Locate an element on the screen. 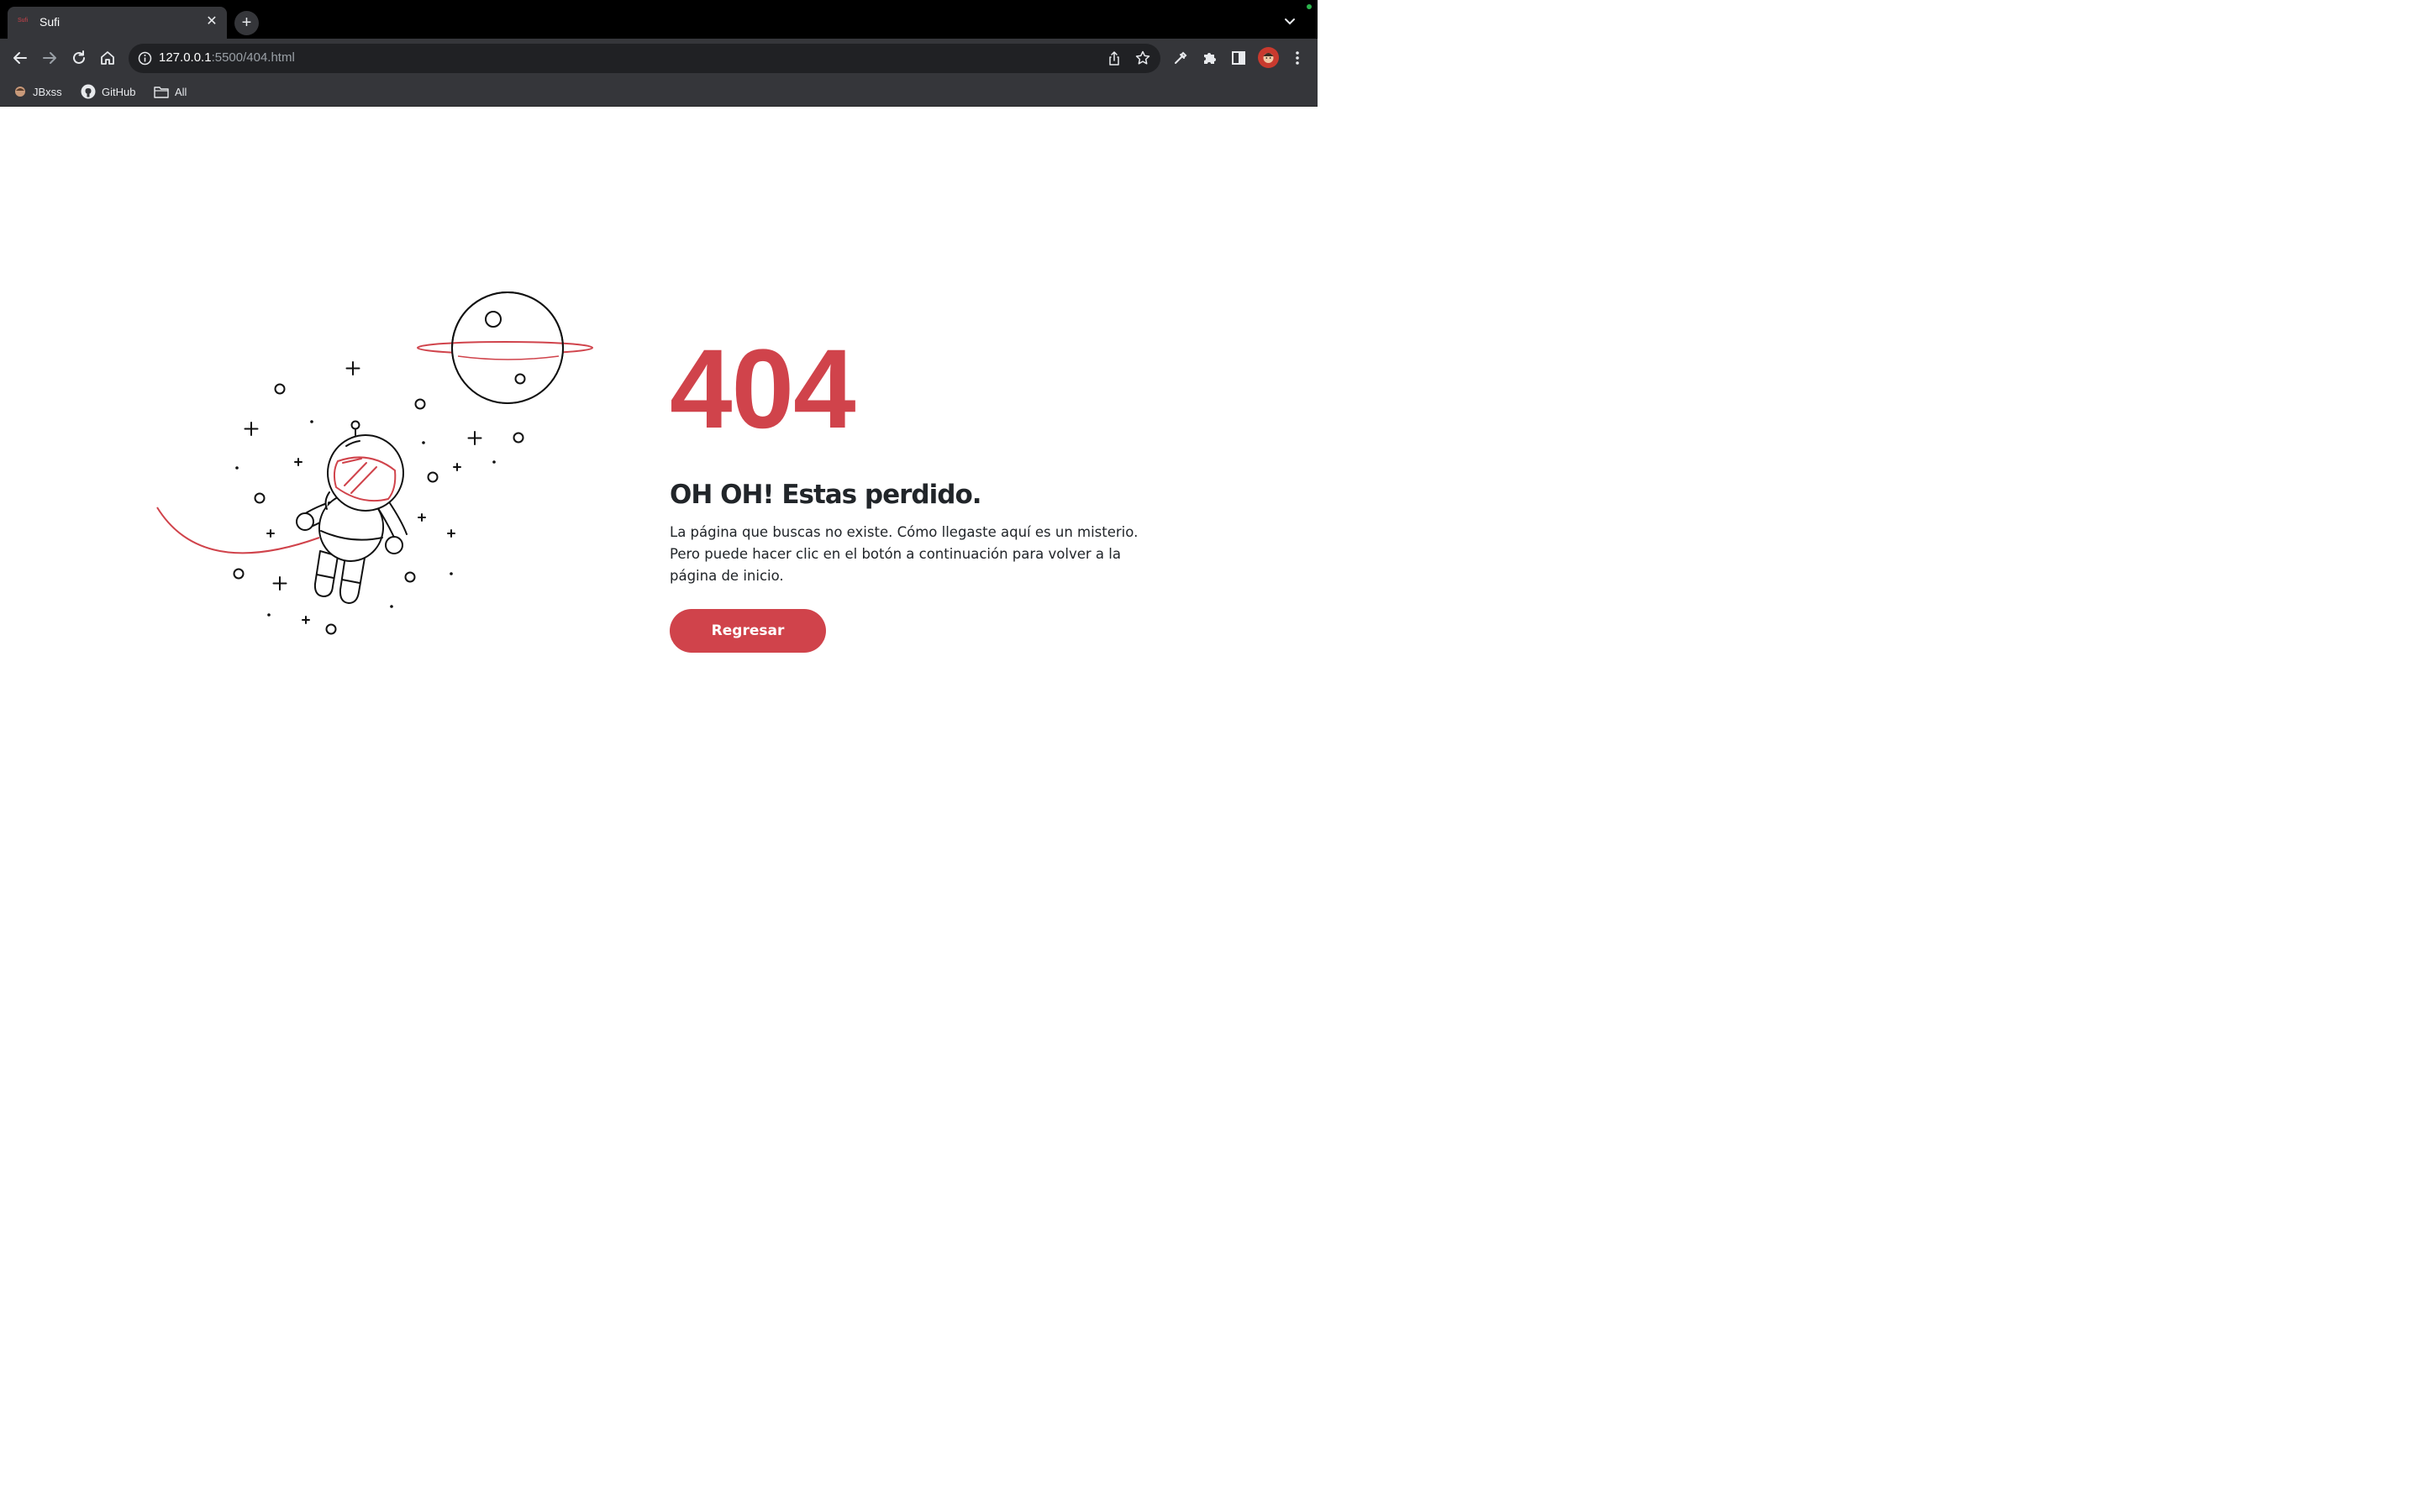 The width and height of the screenshot is (2420, 1512). tab-close-icon: ✕ is located at coordinates (211, 21).